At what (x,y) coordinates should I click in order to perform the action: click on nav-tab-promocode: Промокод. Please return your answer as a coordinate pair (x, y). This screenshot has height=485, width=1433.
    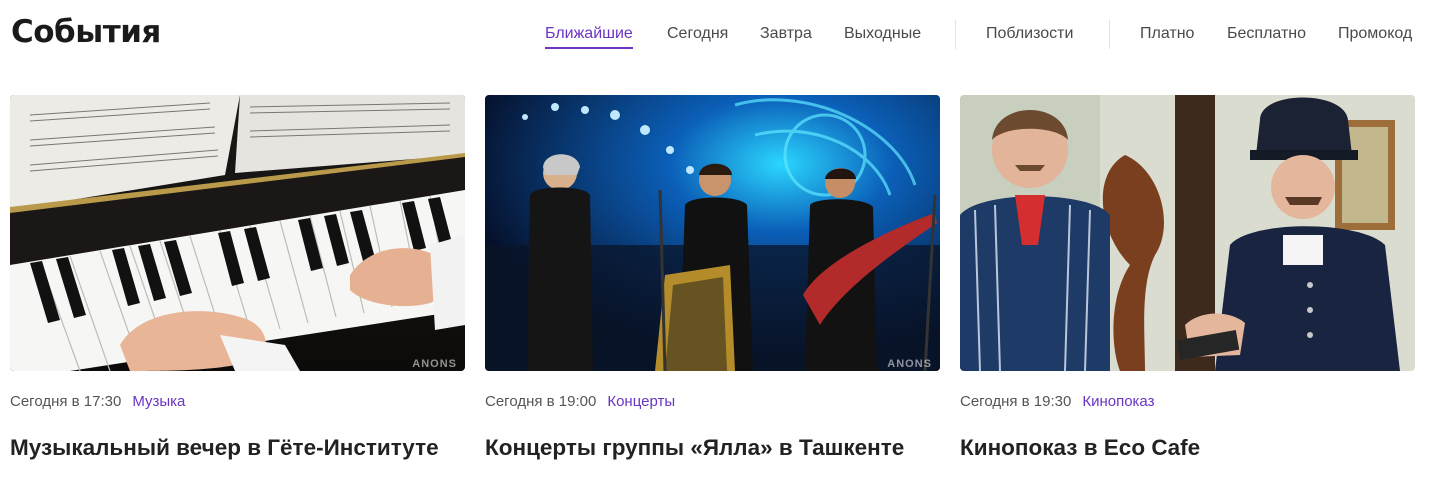
    Looking at the image, I should click on (1375, 34).